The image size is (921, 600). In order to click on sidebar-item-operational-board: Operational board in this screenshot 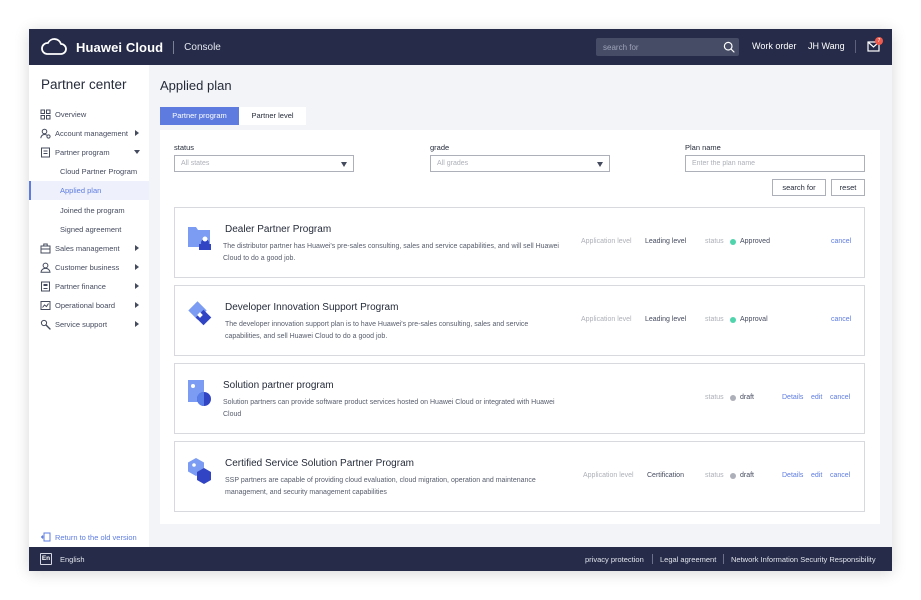, I will do `click(89, 305)`.